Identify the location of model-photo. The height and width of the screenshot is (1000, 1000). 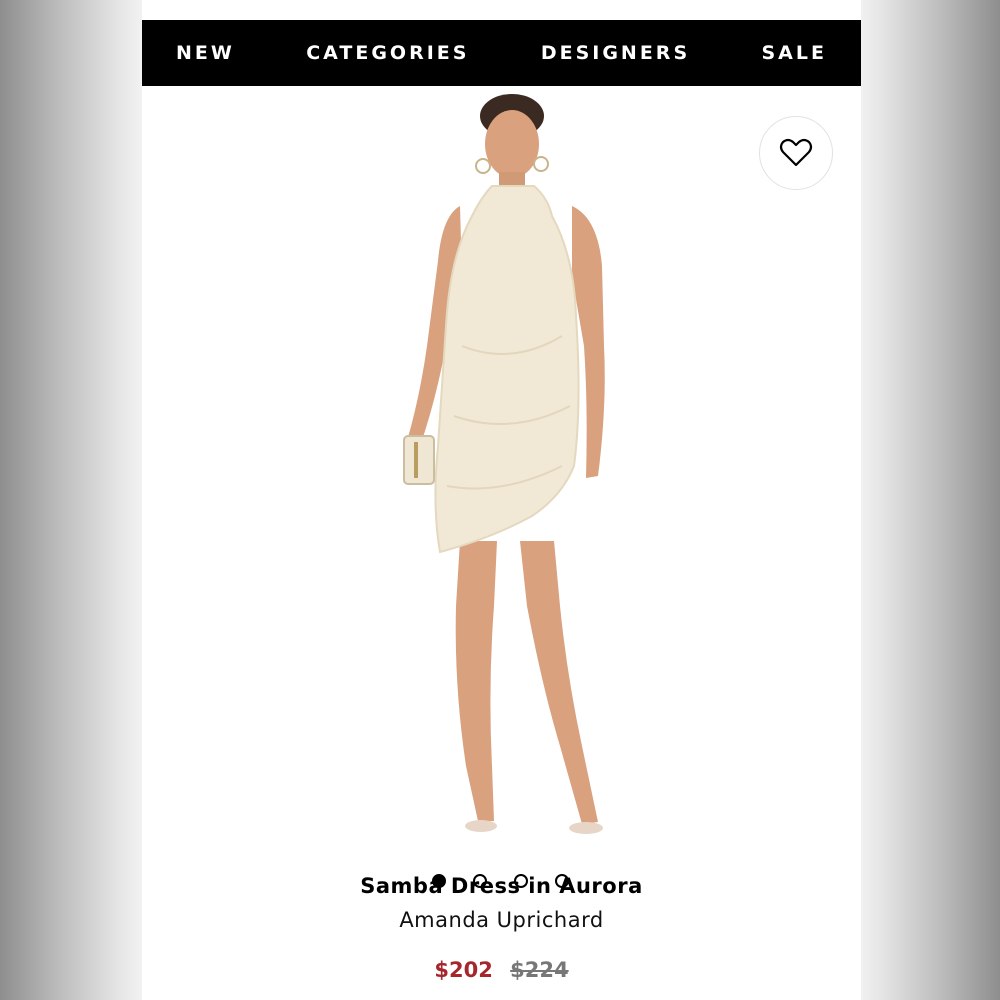
(504, 464).